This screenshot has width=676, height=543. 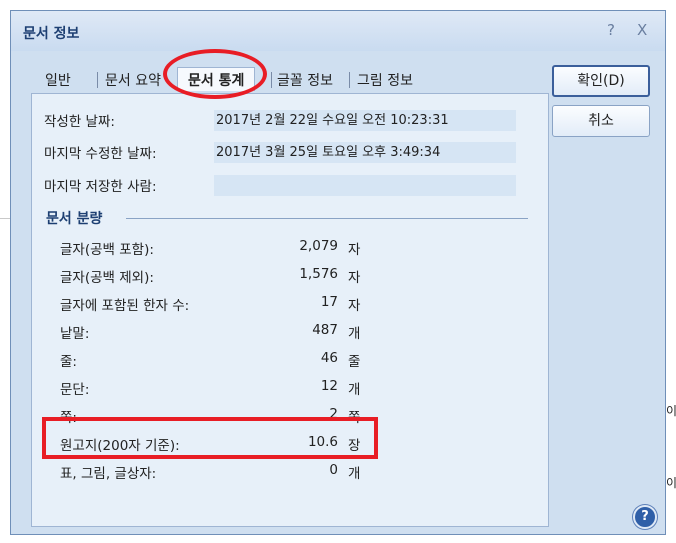 What do you see at coordinates (107, 250) in the screenshot?
I see `stat-label-chars-with-spaces: 글자(공백 포함):` at bounding box center [107, 250].